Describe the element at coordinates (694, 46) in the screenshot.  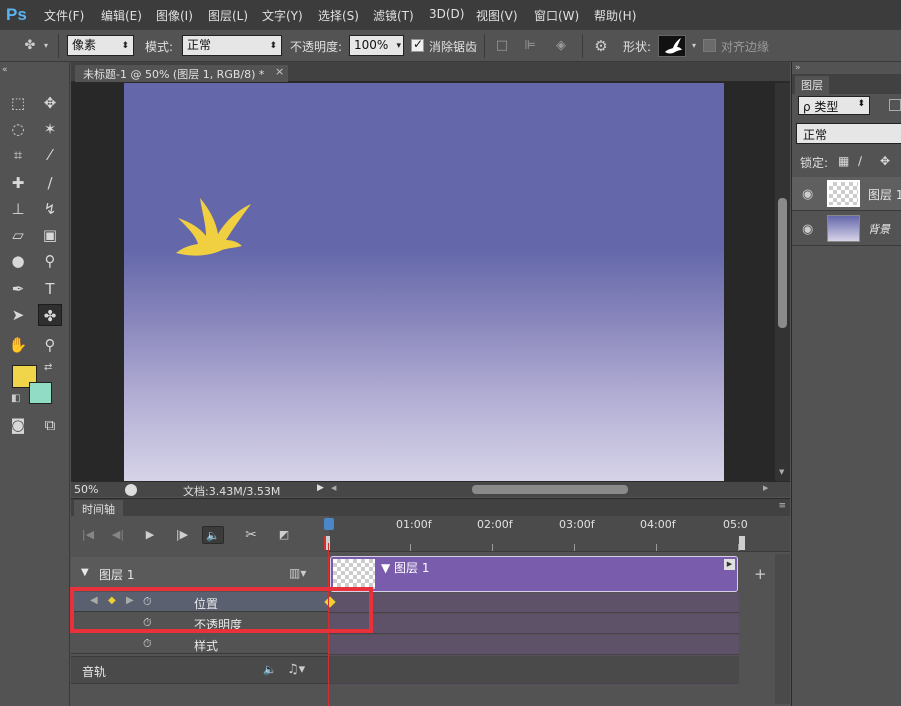
I see `shape-dropdown-icon: ▾` at that location.